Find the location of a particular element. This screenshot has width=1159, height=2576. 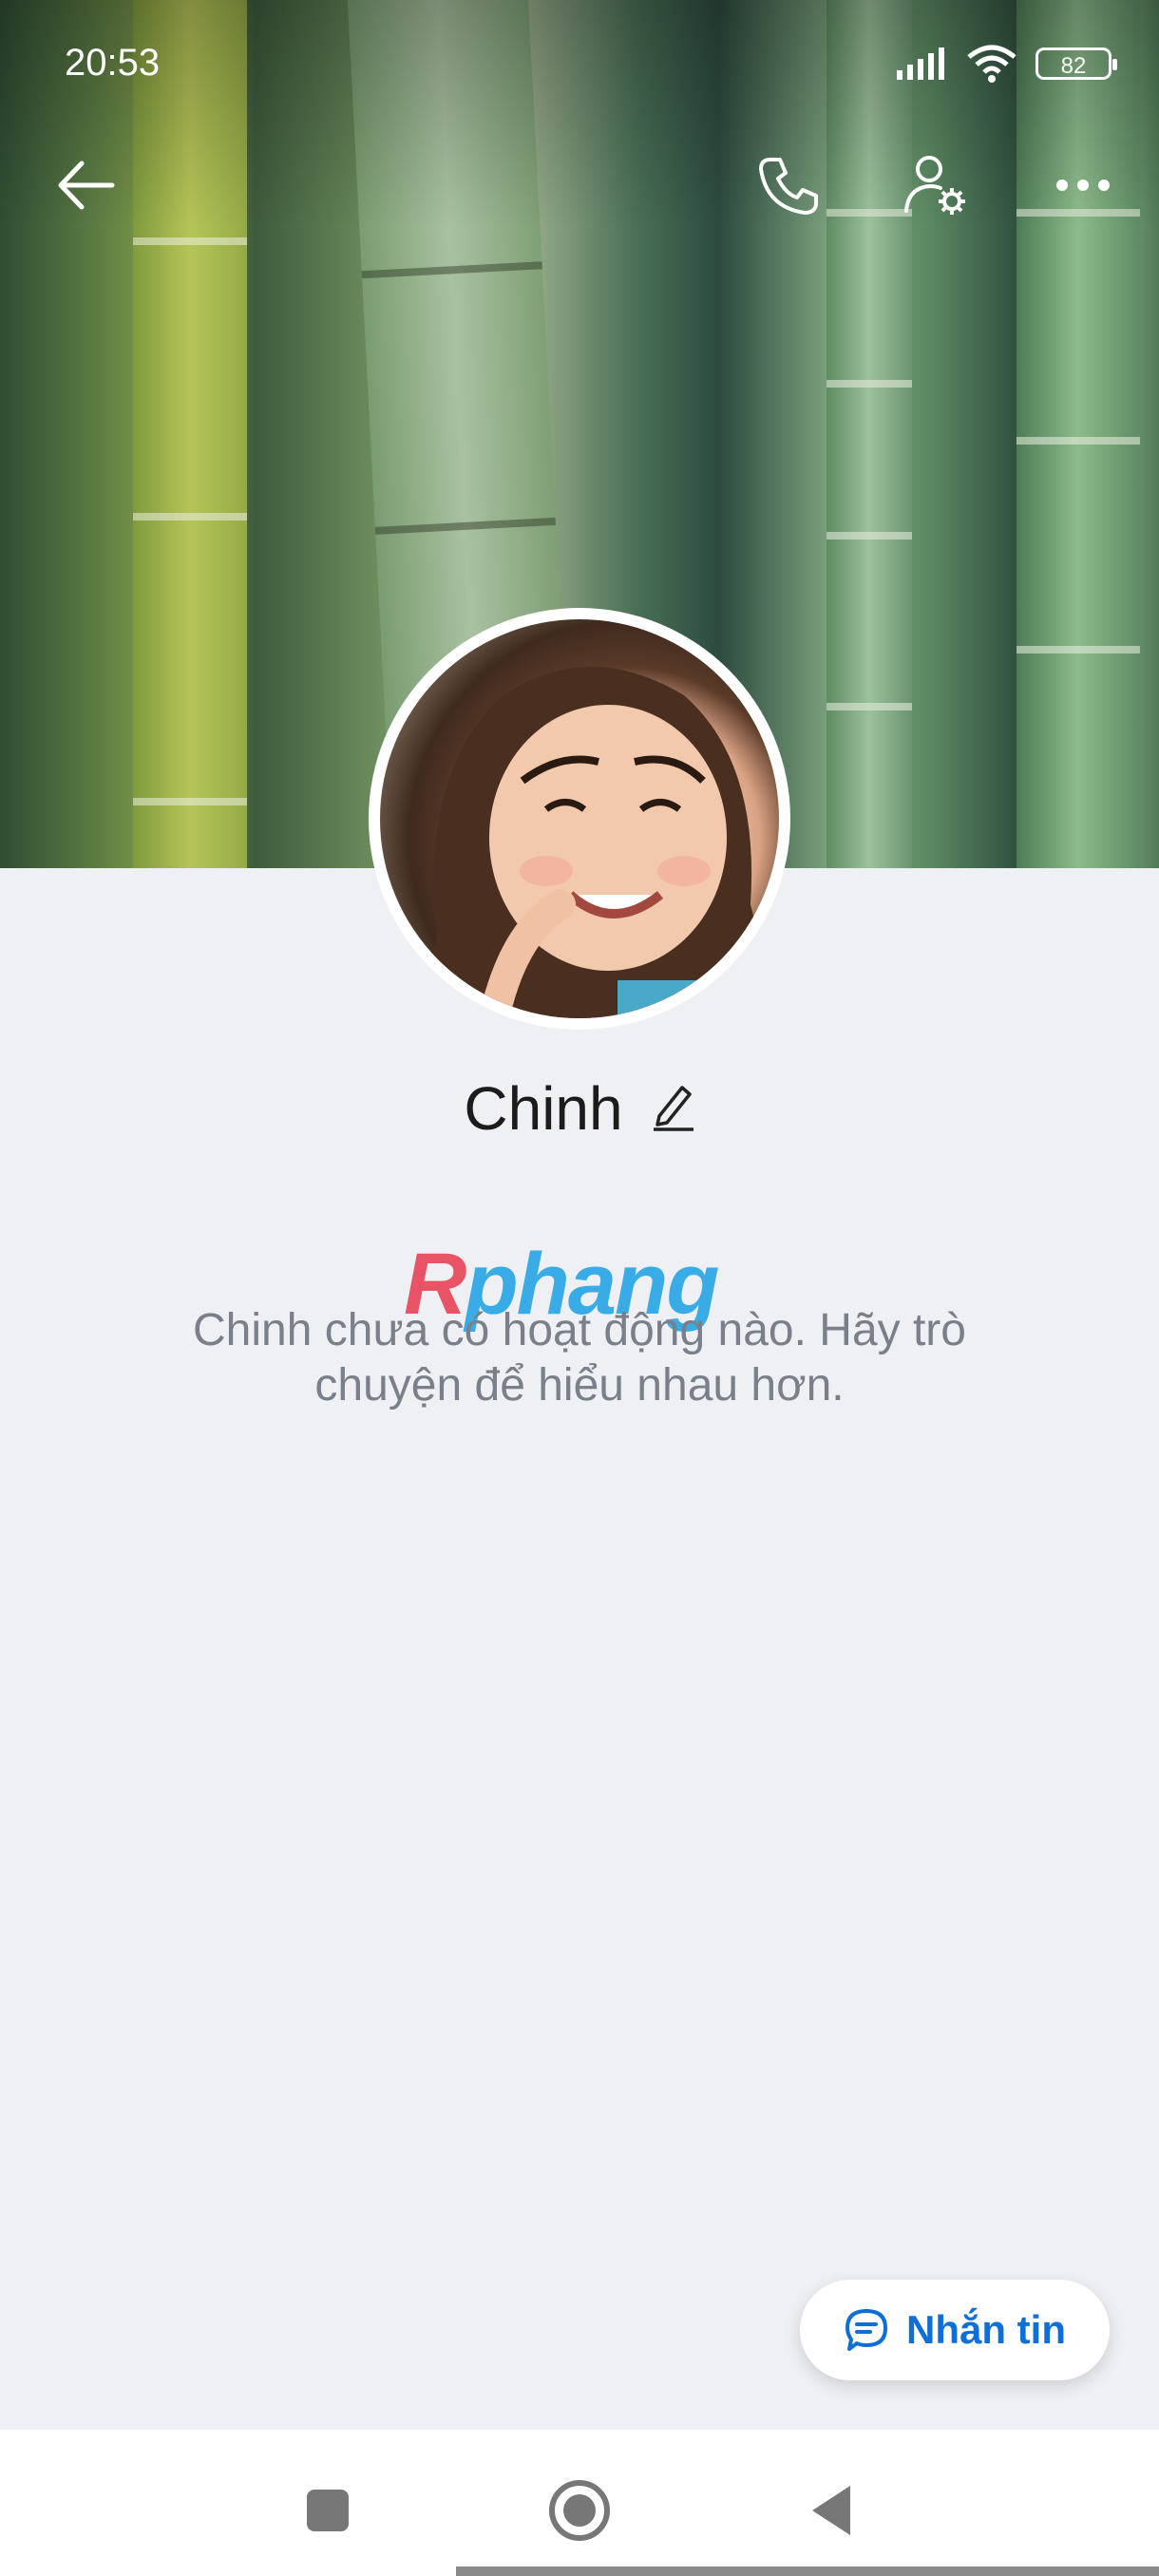

triangle-back-icon is located at coordinates (831, 2510).